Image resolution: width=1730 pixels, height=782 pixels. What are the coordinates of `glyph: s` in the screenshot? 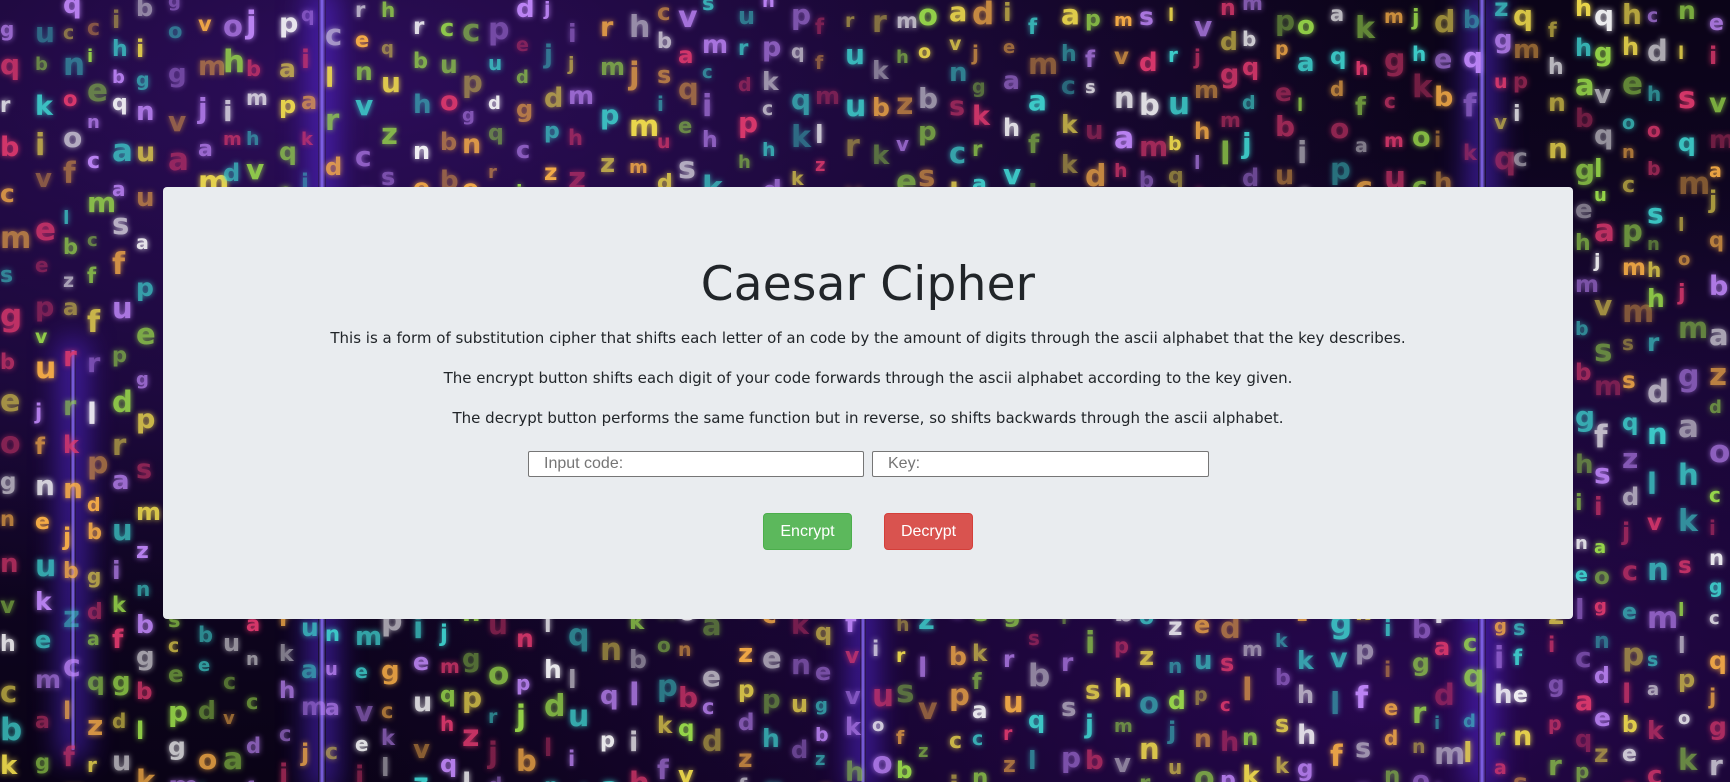 It's located at (1034, 638).